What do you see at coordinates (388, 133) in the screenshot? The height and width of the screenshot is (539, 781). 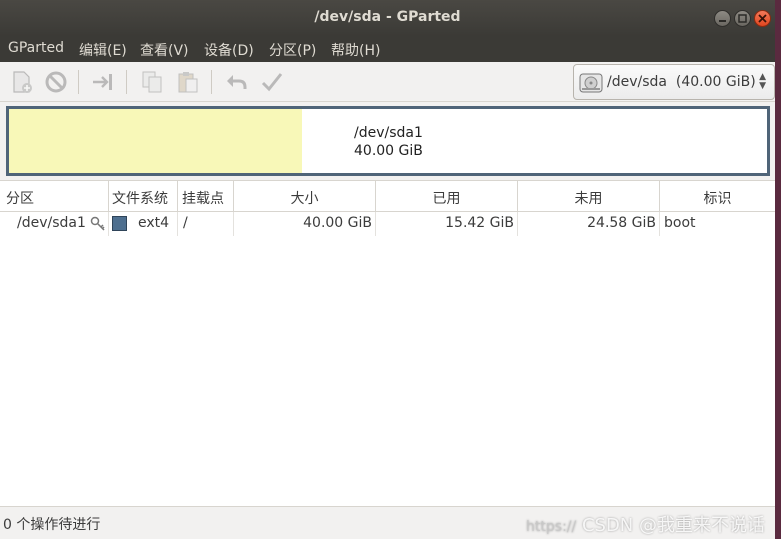 I see `disk-map-partition: /dev/sda1` at bounding box center [388, 133].